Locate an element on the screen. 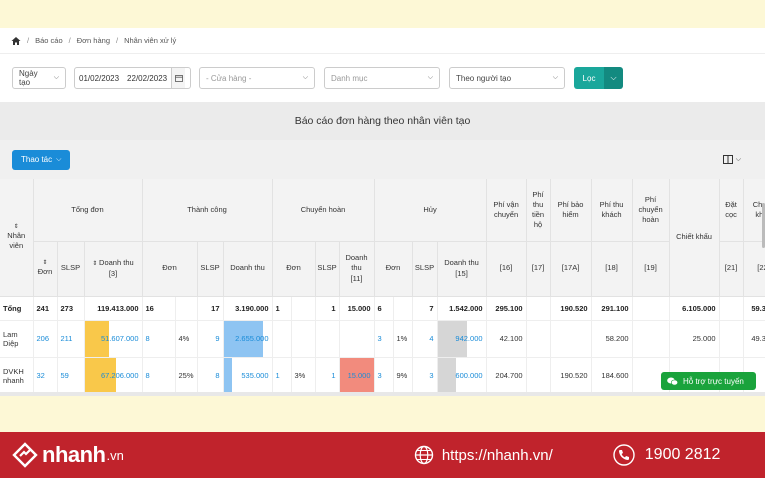  cancelled-revenue-bar is located at coordinates (447, 375).